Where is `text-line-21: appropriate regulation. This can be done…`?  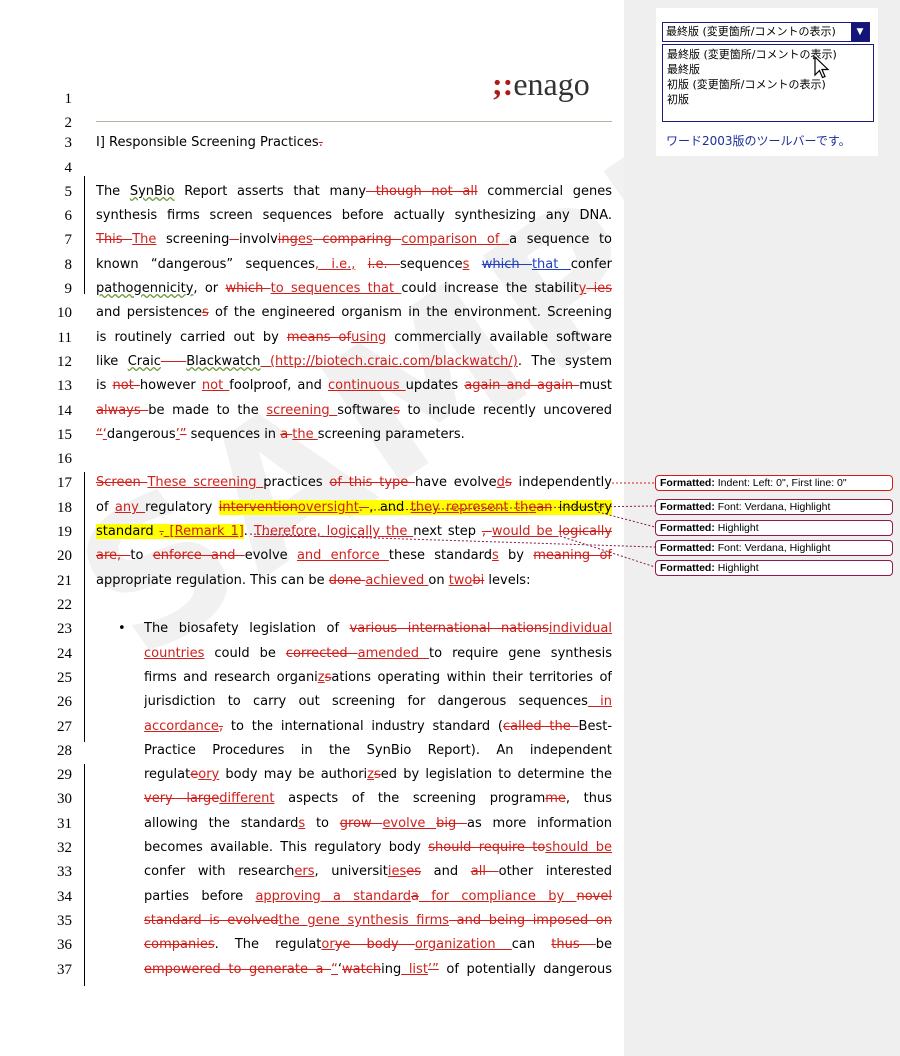
text-line-21: appropriate regulation. This can be done… is located at coordinates (354, 581).